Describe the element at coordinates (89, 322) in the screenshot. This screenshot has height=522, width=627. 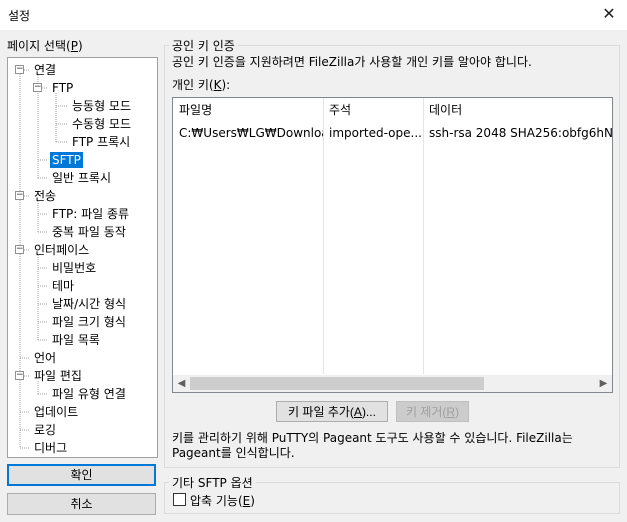
I see `tree-item: 파일 크기 형식` at that location.